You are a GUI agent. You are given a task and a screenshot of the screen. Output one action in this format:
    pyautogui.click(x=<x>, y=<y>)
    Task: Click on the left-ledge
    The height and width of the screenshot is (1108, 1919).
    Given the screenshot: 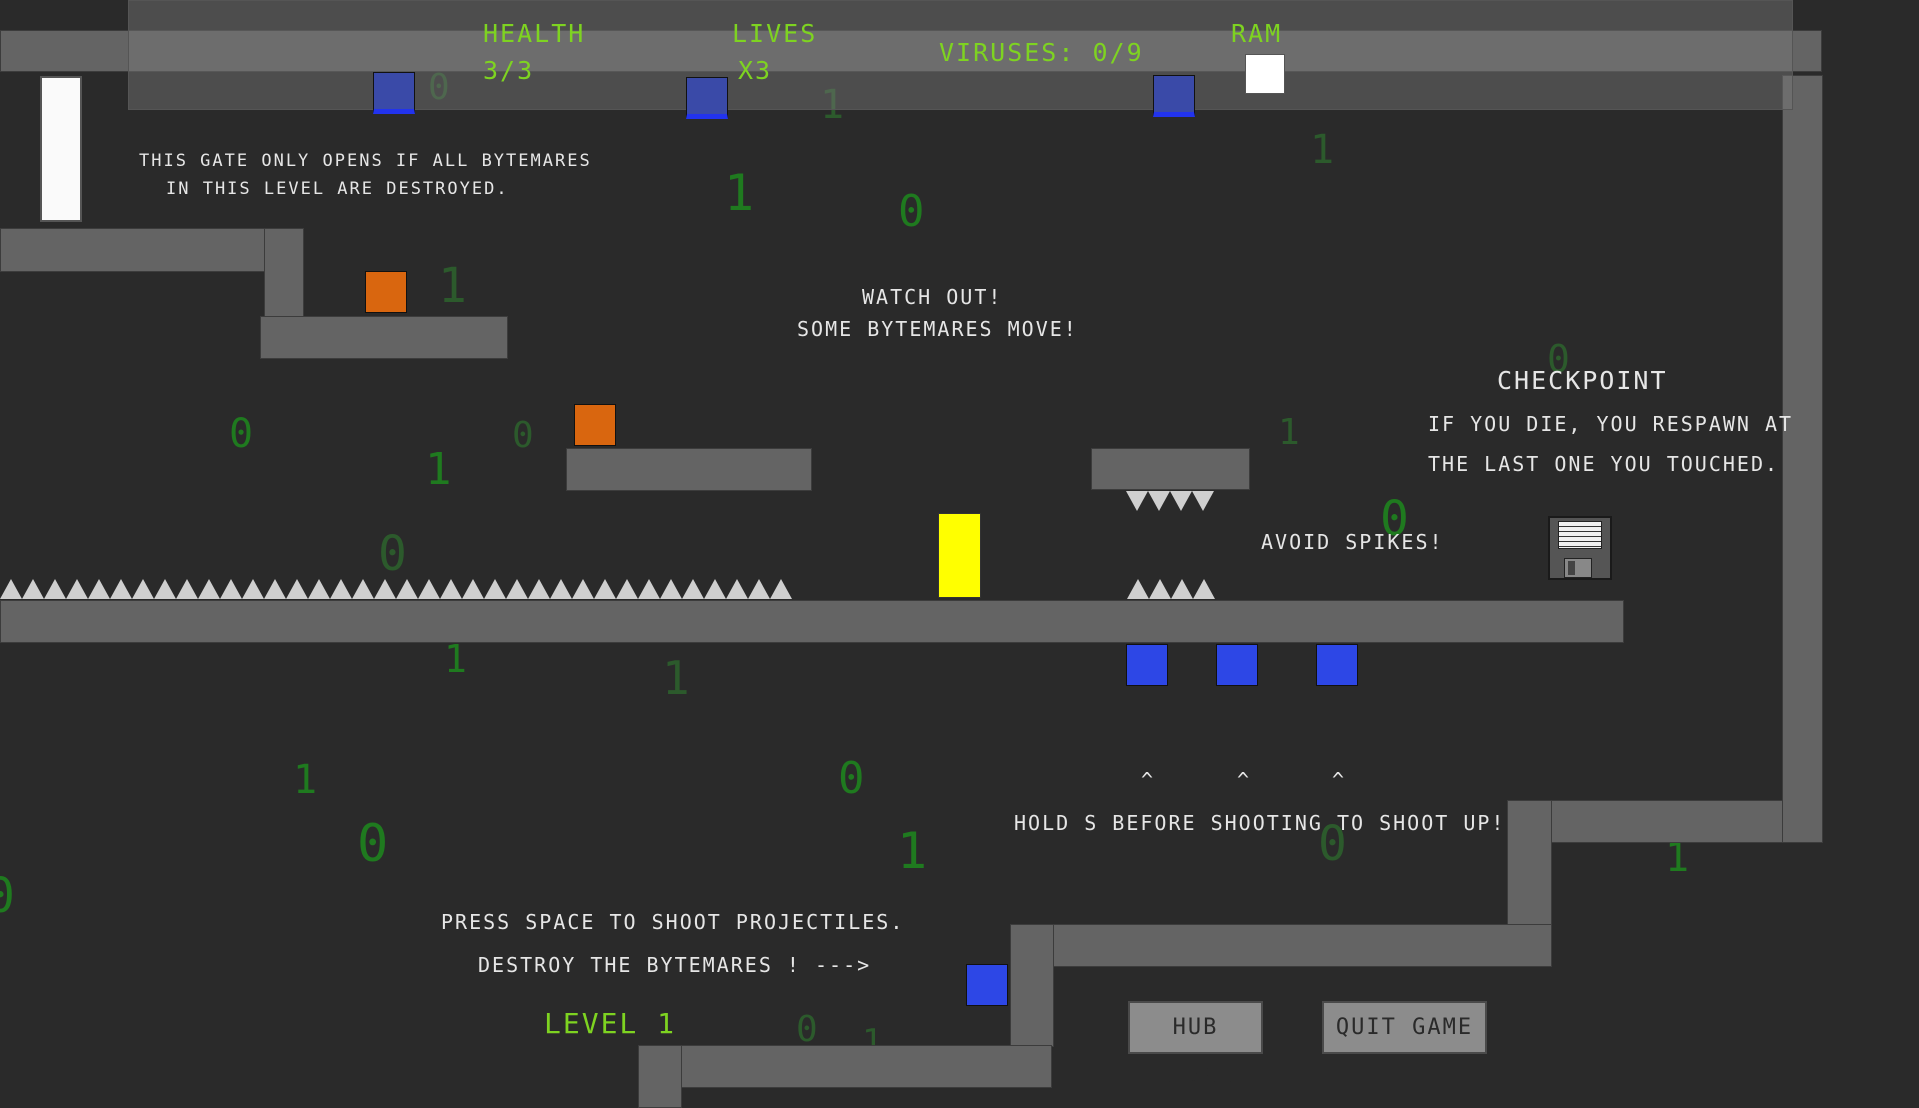 What is the action you would take?
    pyautogui.click(x=133, y=250)
    